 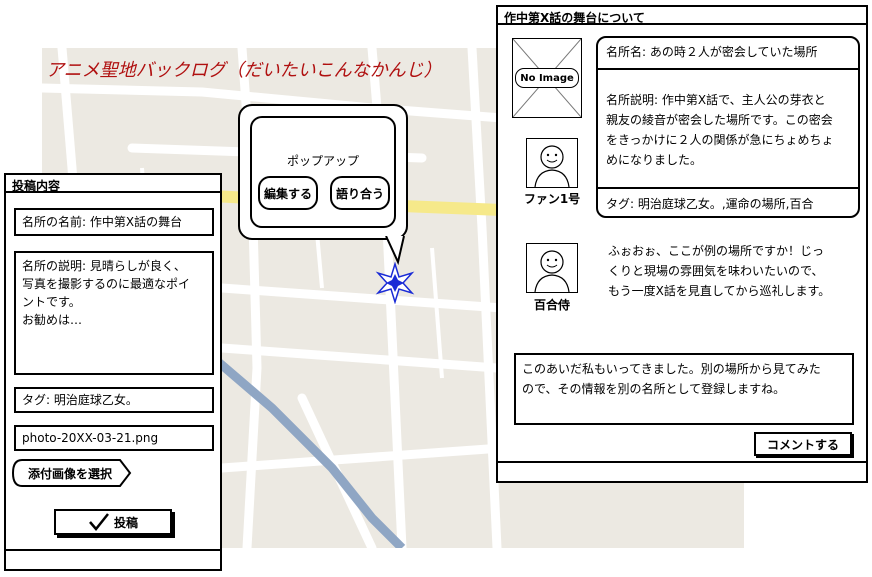 I want to click on submit-label: 投稿, so click(x=125, y=522).